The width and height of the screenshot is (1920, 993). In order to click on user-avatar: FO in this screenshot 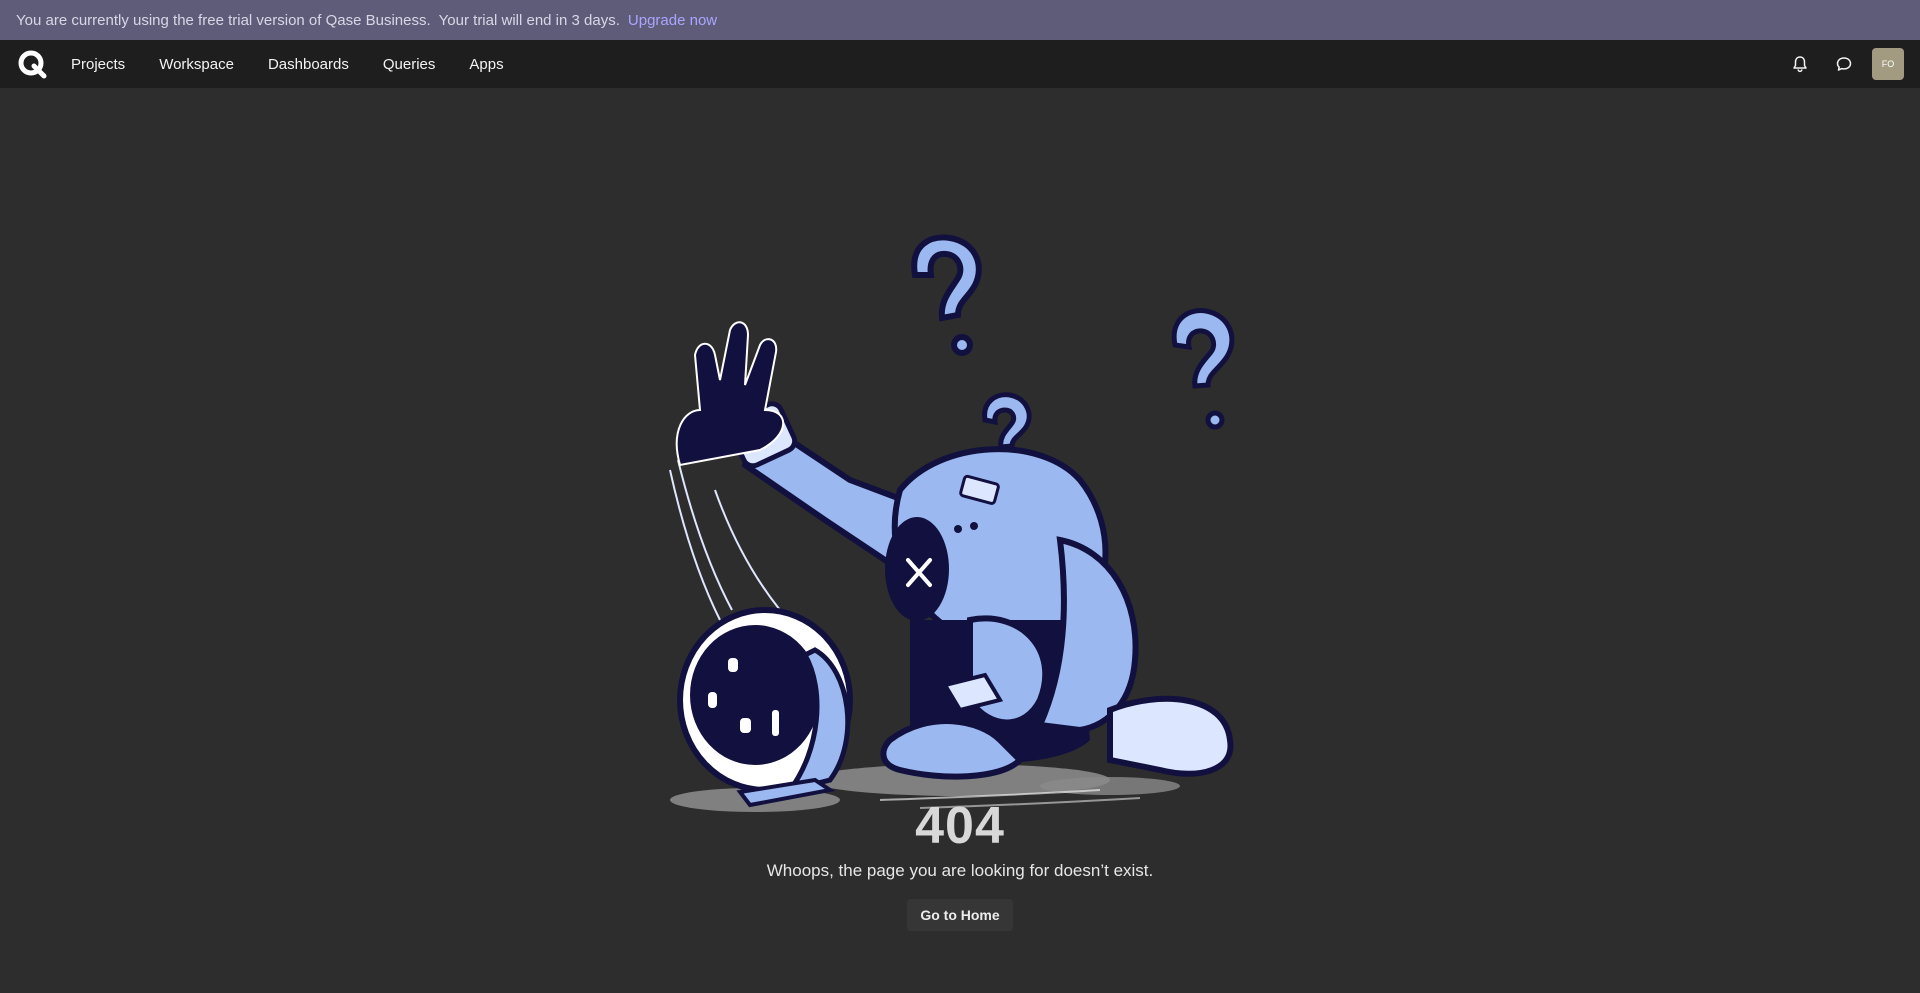, I will do `click(1888, 64)`.